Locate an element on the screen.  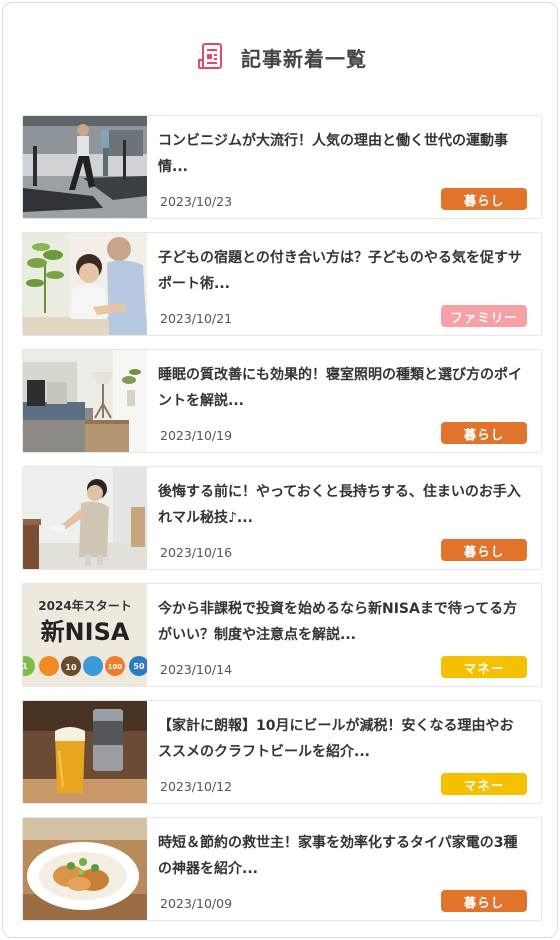
nisa-heading: 2024年スタート is located at coordinates (84, 605).